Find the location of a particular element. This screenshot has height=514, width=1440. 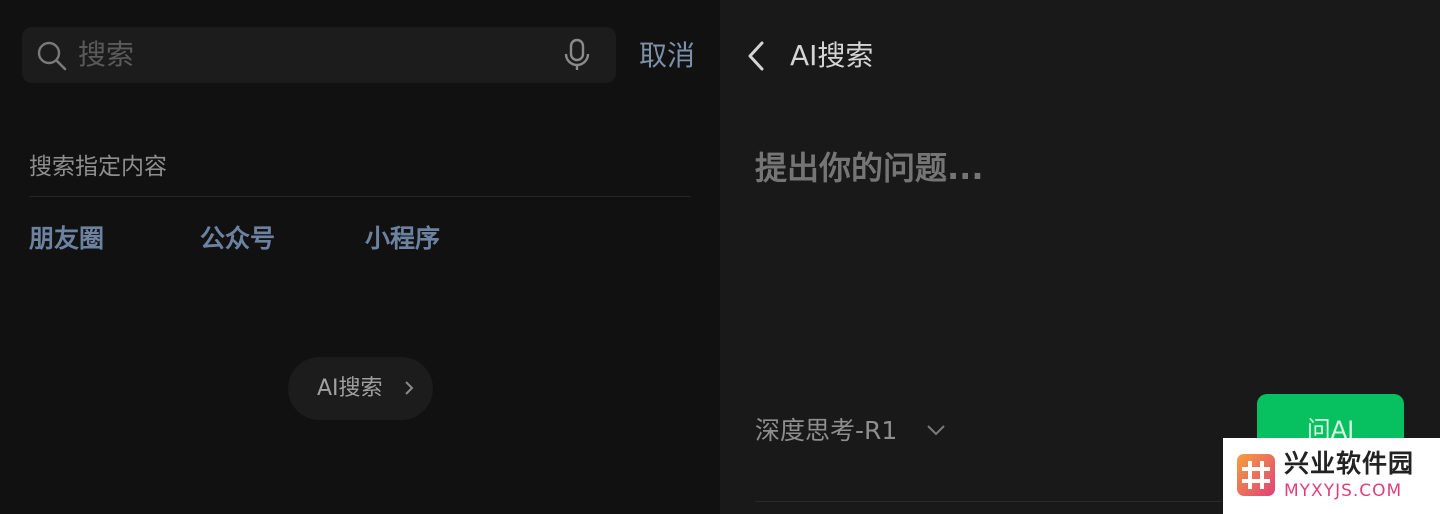

watermark-domain: MYXYJS.COM is located at coordinates (1343, 491).